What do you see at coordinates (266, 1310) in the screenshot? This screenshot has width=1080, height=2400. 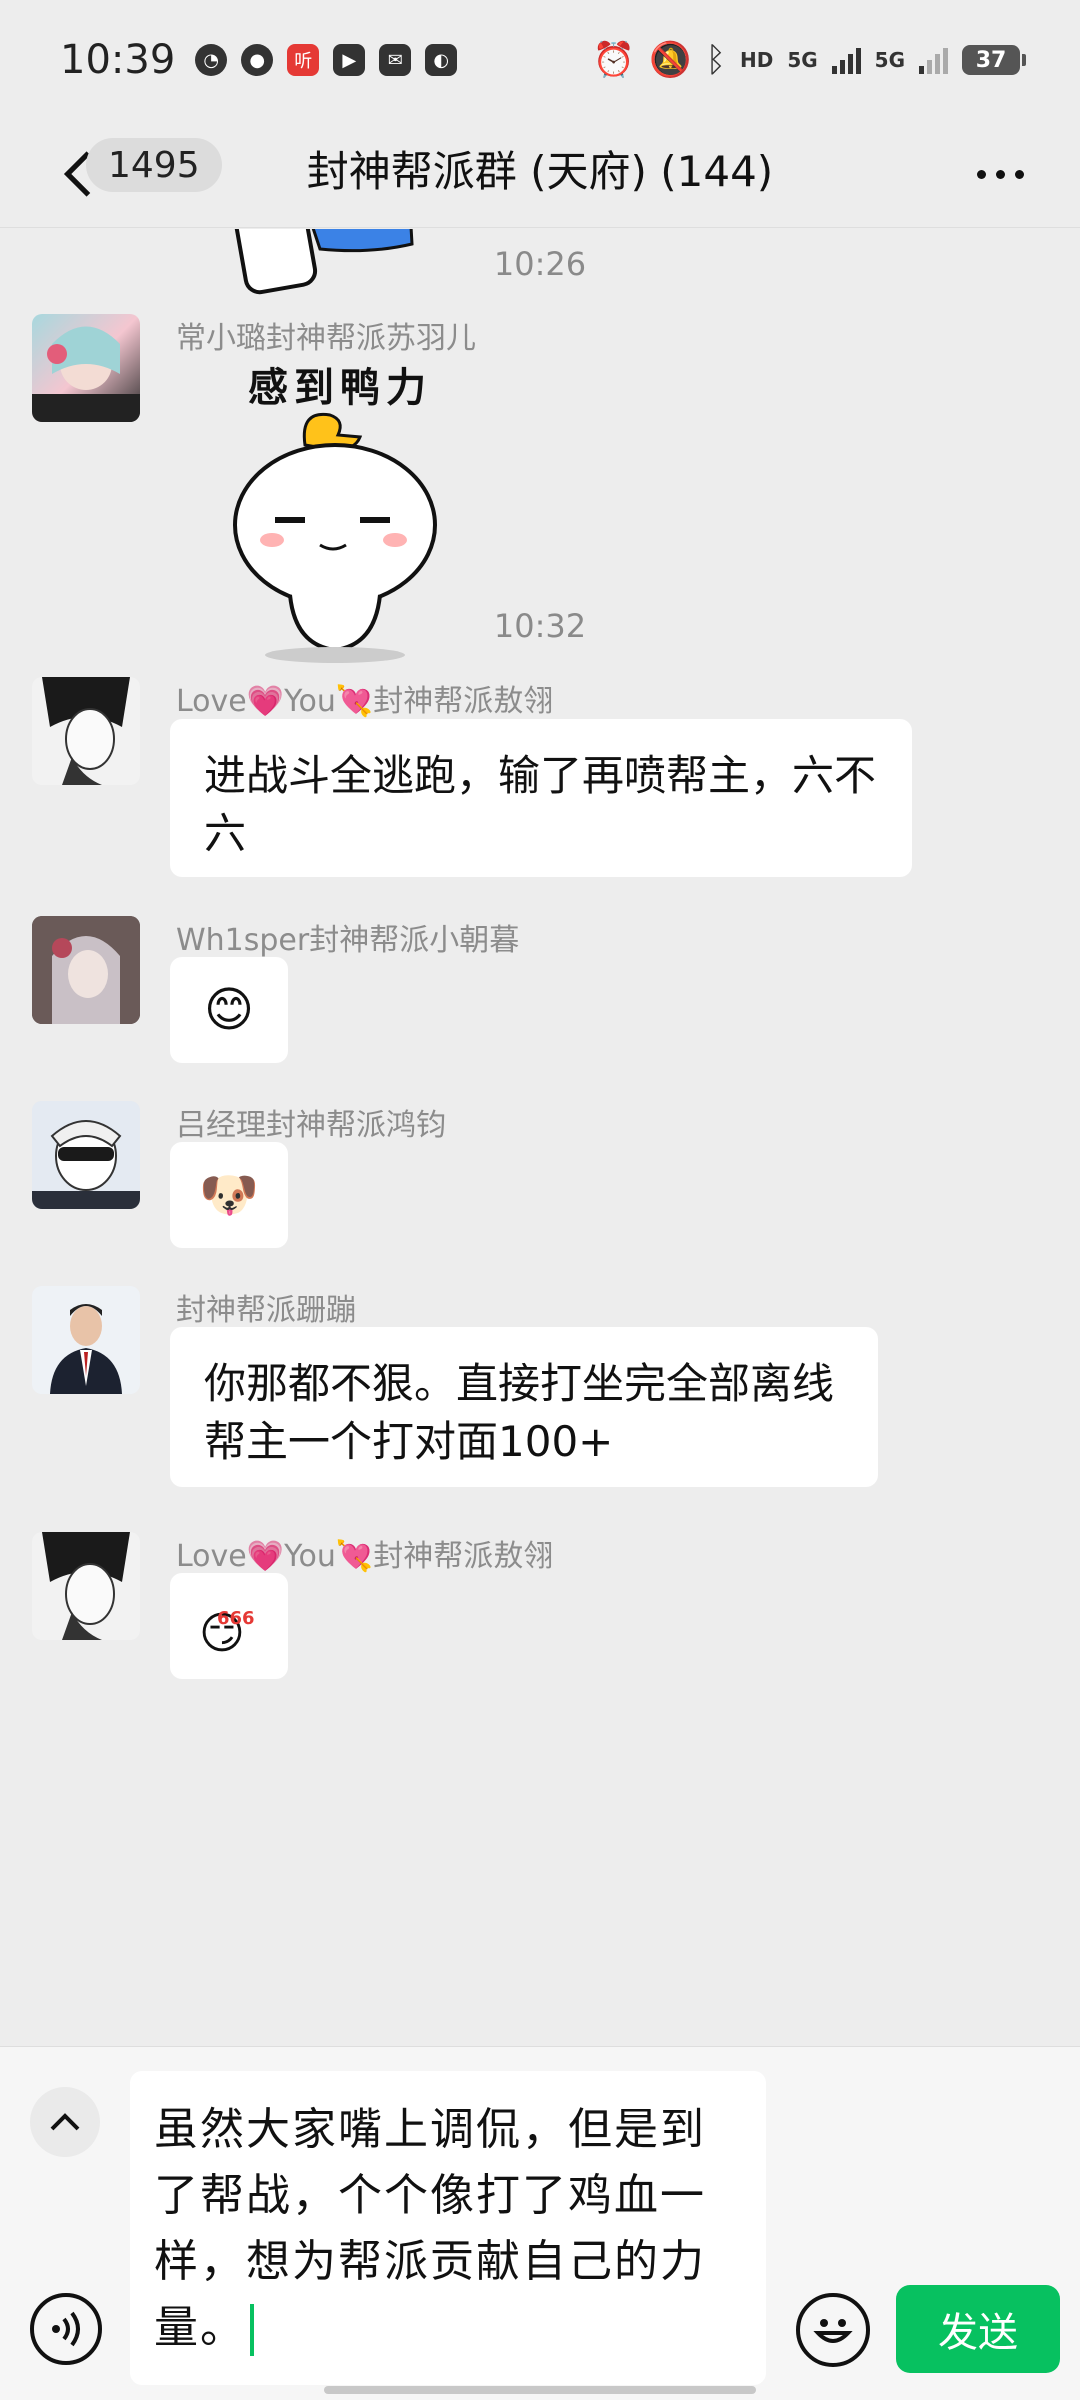 I see `sender-name: 封神帮派跚蹦` at bounding box center [266, 1310].